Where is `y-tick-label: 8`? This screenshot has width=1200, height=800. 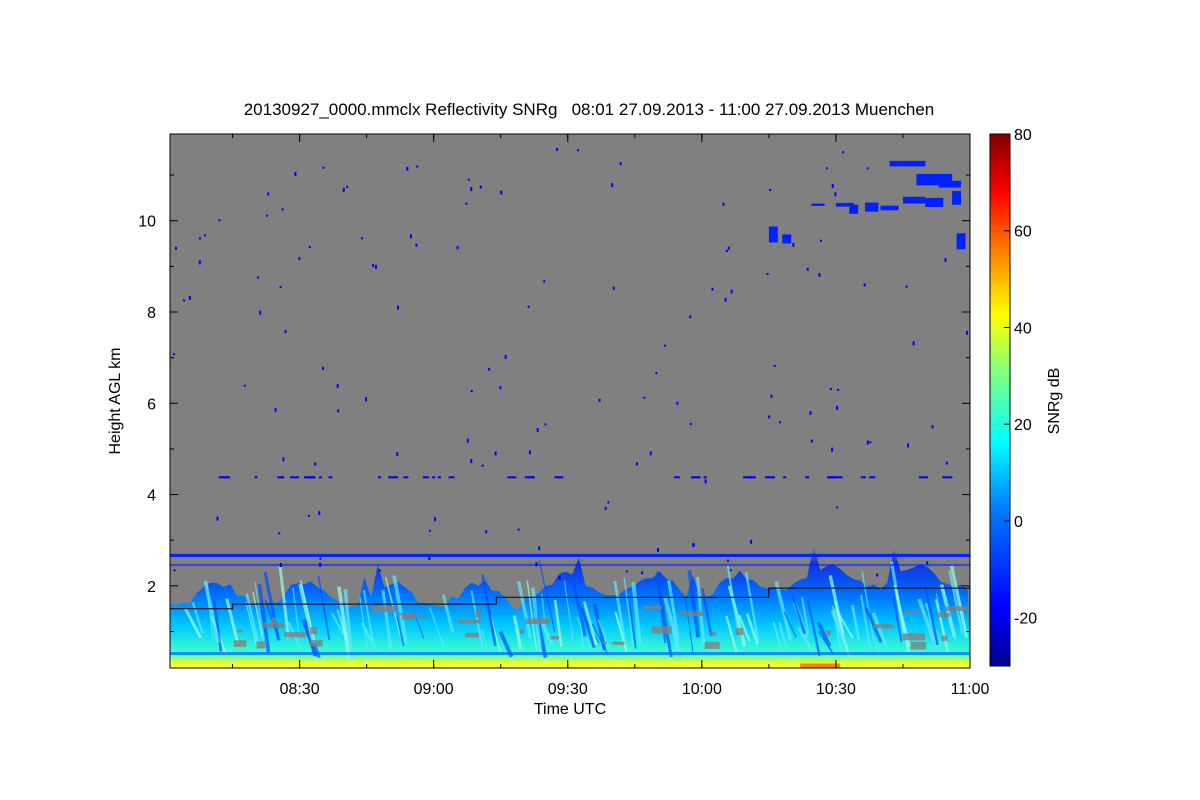 y-tick-label: 8 is located at coordinates (151, 313).